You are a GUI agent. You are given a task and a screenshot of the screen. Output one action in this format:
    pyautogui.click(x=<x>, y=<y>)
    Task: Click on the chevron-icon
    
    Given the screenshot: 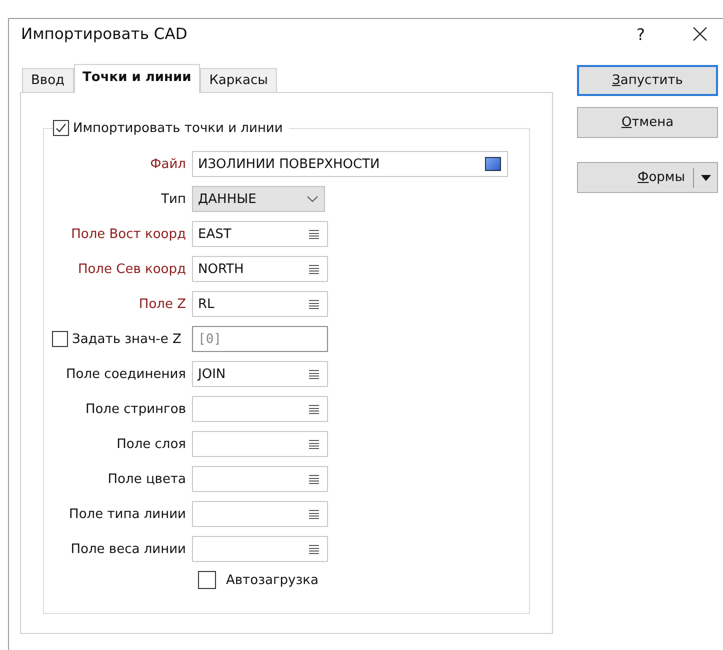 What is the action you would take?
    pyautogui.click(x=312, y=199)
    